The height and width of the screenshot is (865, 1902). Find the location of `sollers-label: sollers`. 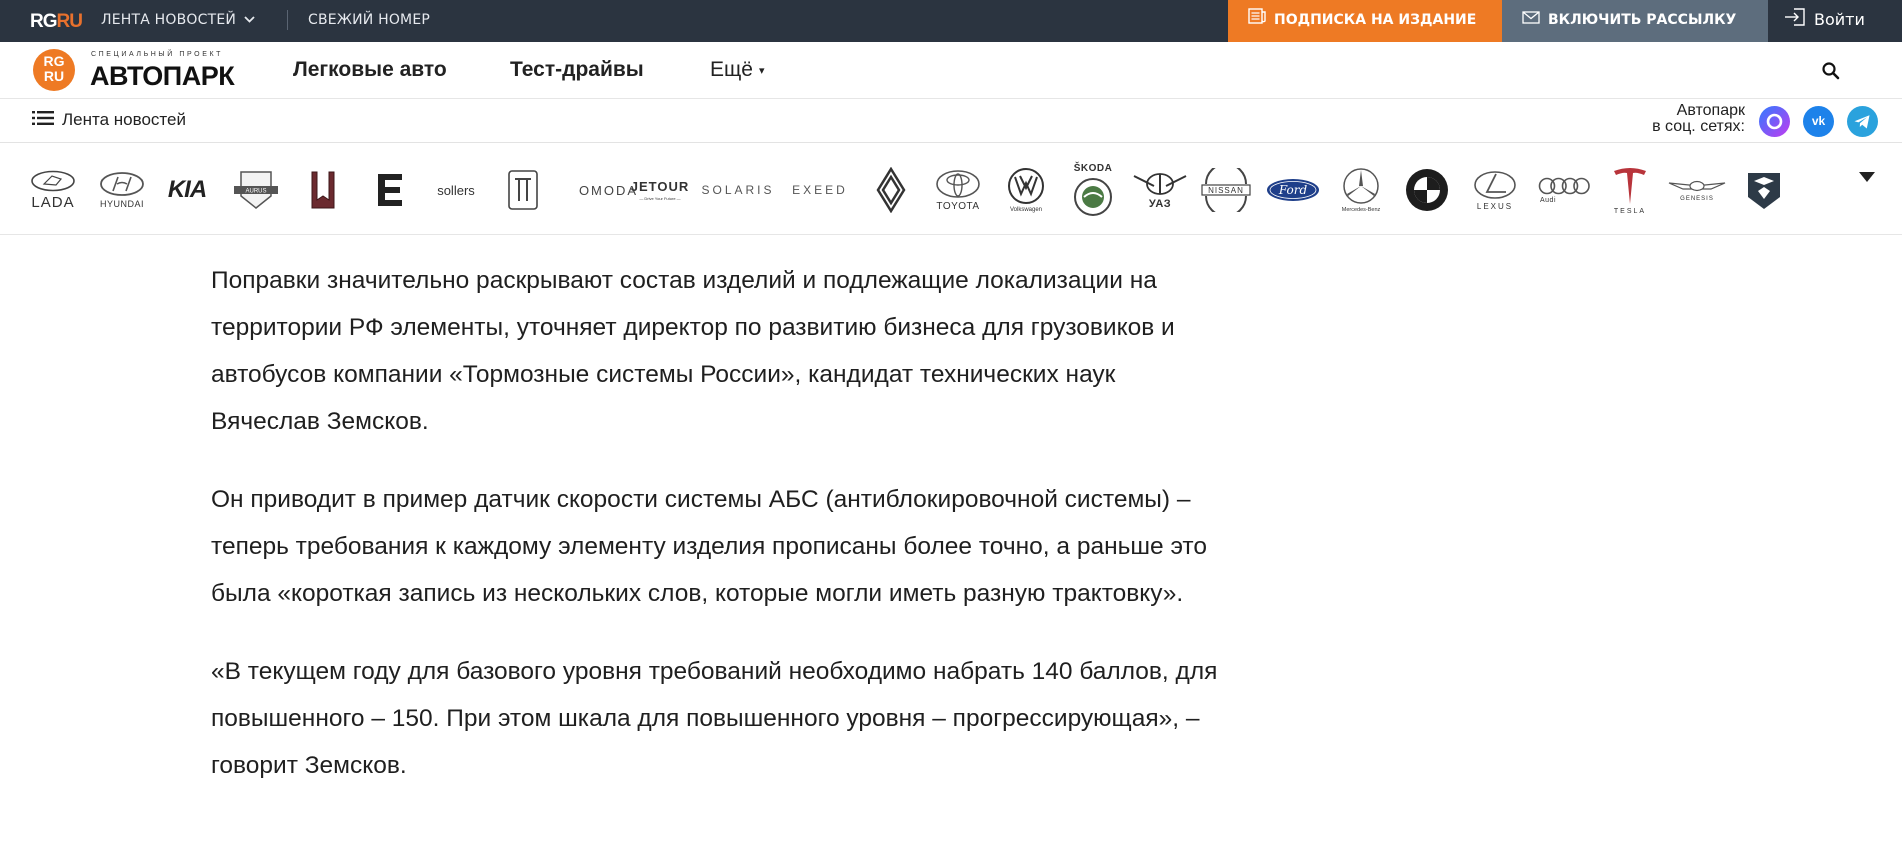

sollers-label: sollers is located at coordinates (456, 190).